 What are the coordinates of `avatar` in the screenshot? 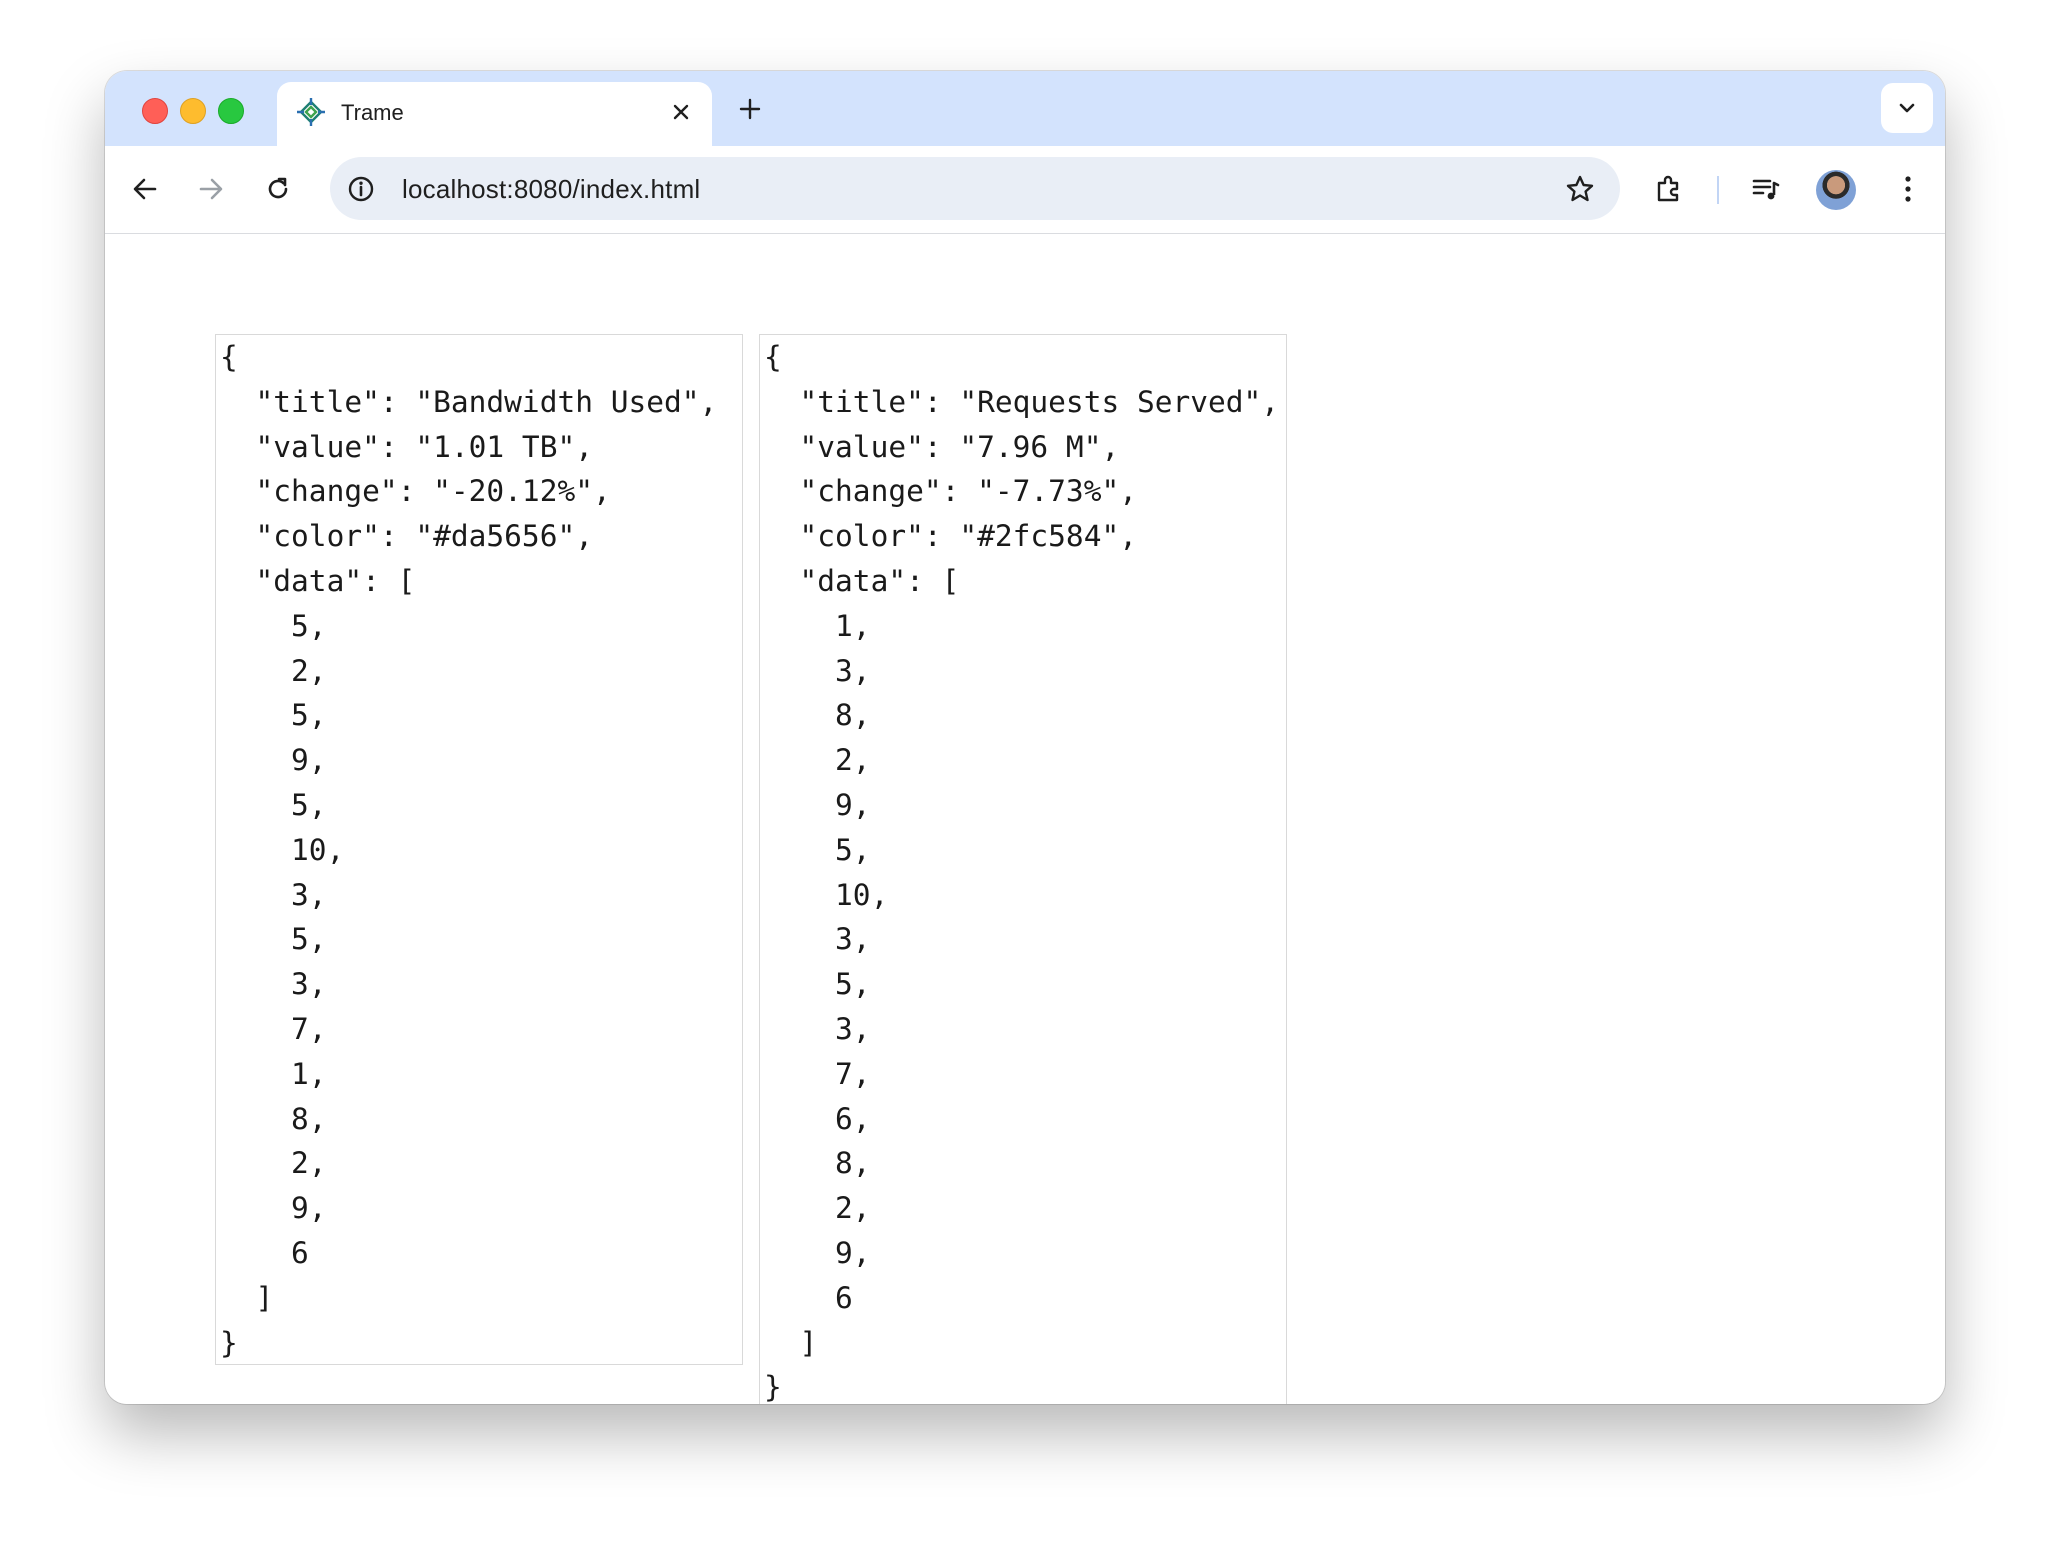 It's located at (1836, 190).